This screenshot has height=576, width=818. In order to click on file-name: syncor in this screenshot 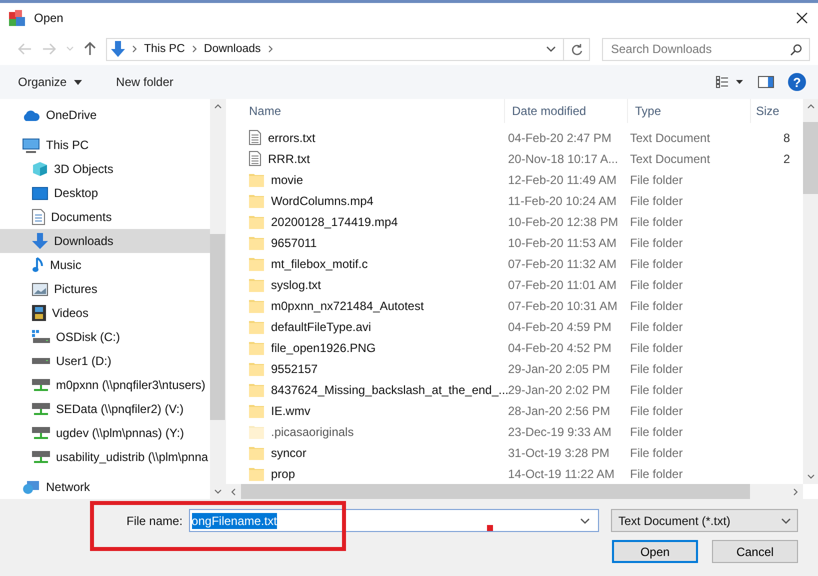, I will do `click(288, 453)`.